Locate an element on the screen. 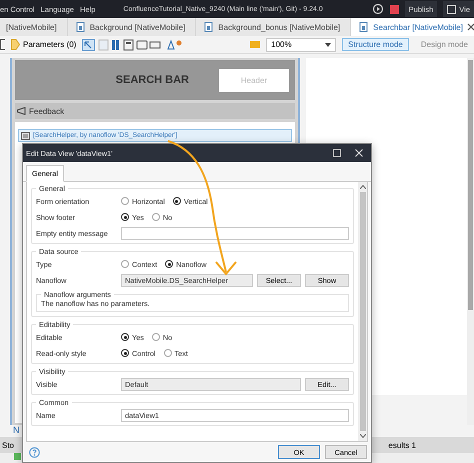 Image resolution: width=474 pixels, height=463 pixels. stop-icon is located at coordinates (394, 9).